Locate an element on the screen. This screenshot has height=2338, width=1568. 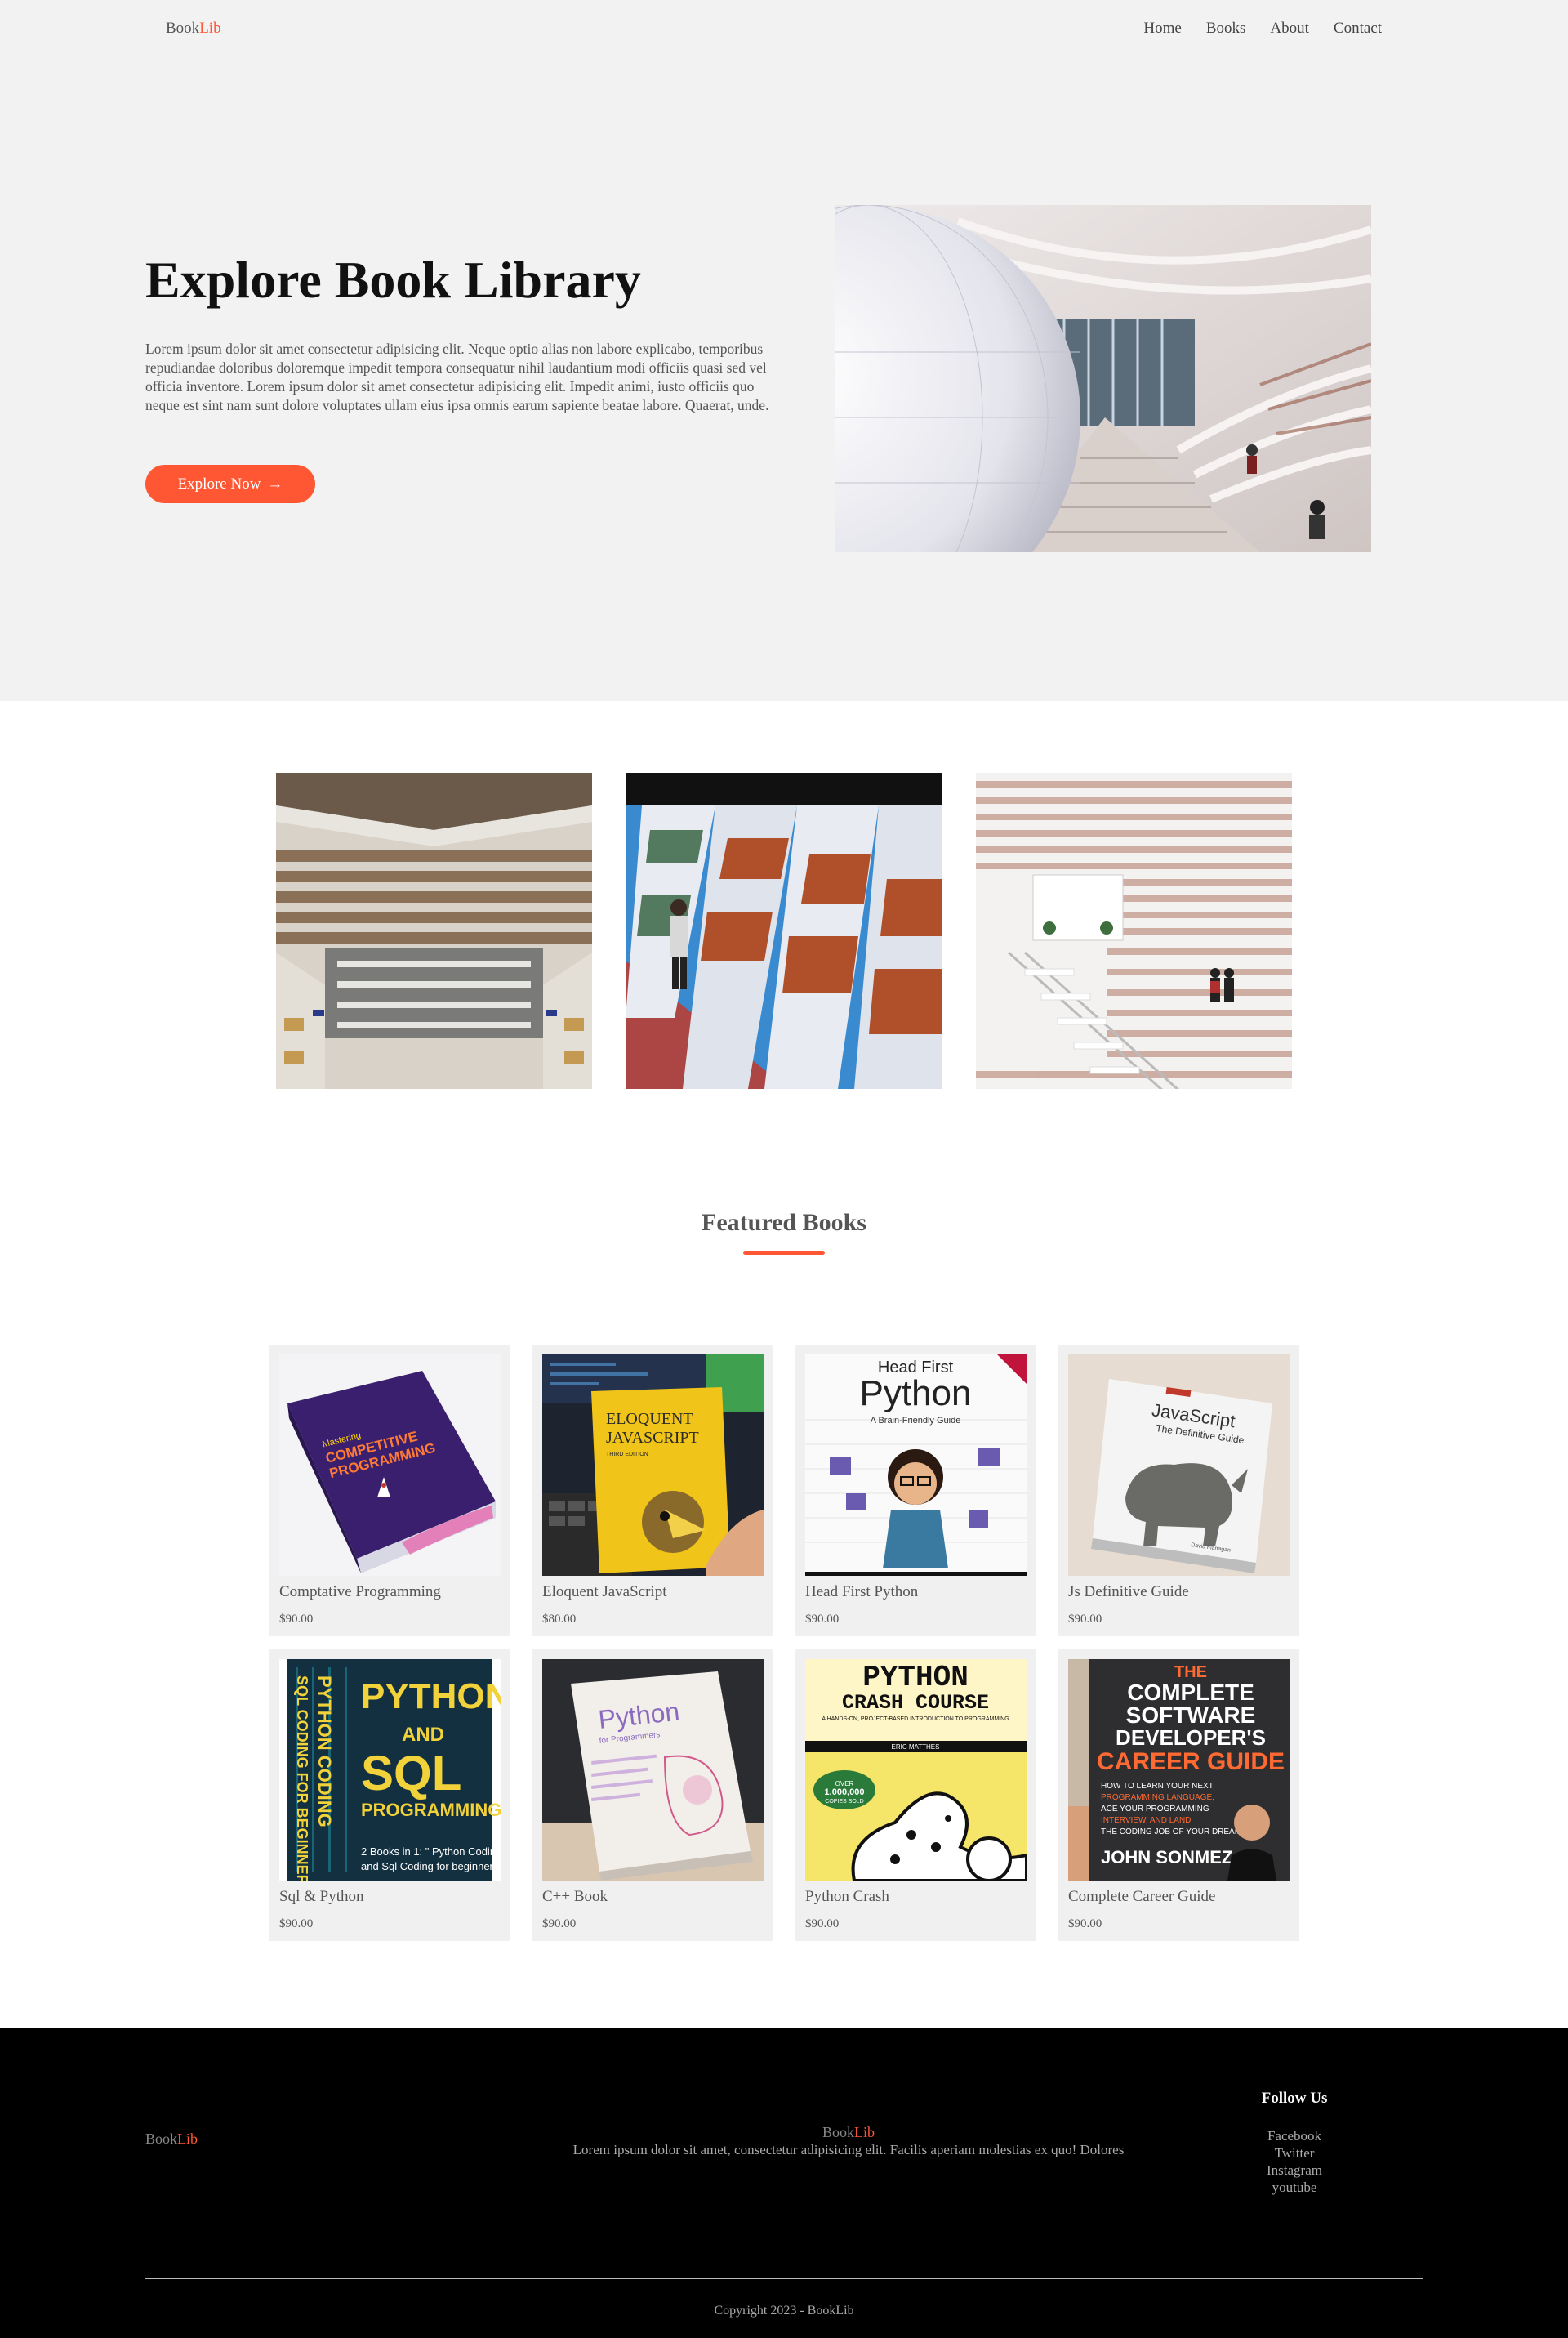
explore-now-label: Explore Now is located at coordinates (219, 484).